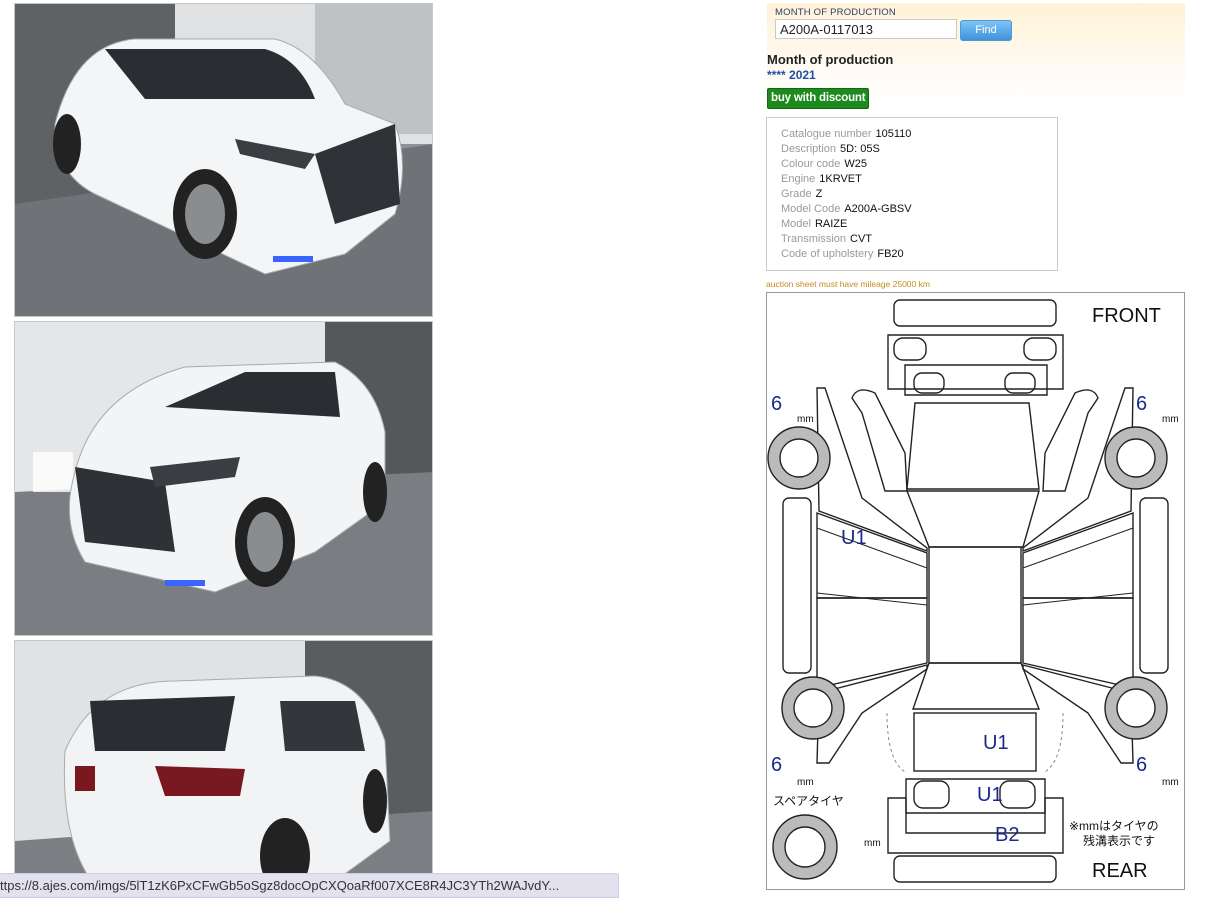 The width and height of the screenshot is (1232, 898). Describe the element at coordinates (776, 765) in the screenshot. I see `tread-rear-left: 6` at that location.